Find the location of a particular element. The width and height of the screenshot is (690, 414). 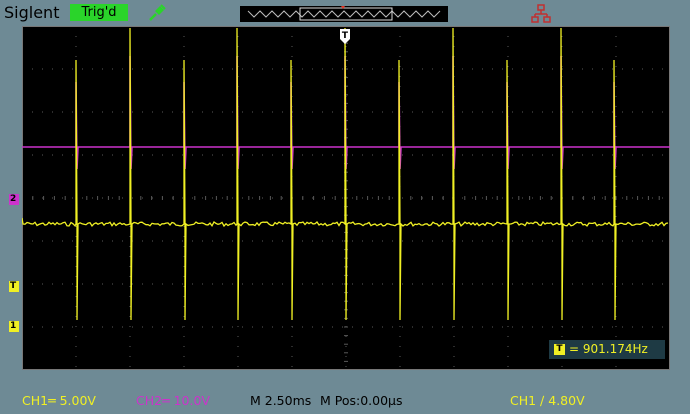

trigger-level-marker: T is located at coordinates (14, 286).